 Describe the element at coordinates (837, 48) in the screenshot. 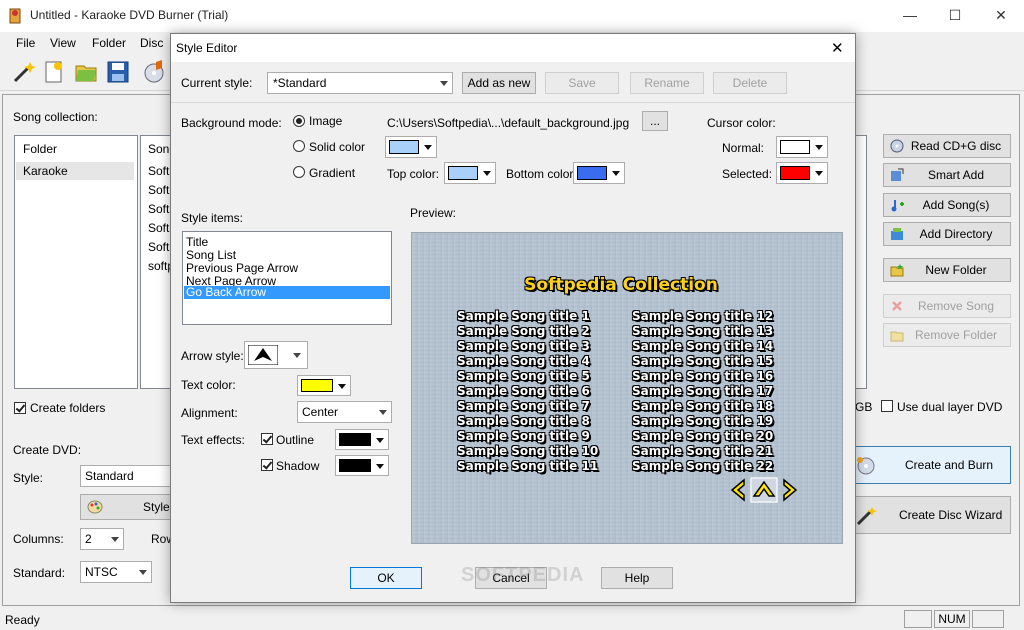

I see `dialog-close-button: ✕` at that location.